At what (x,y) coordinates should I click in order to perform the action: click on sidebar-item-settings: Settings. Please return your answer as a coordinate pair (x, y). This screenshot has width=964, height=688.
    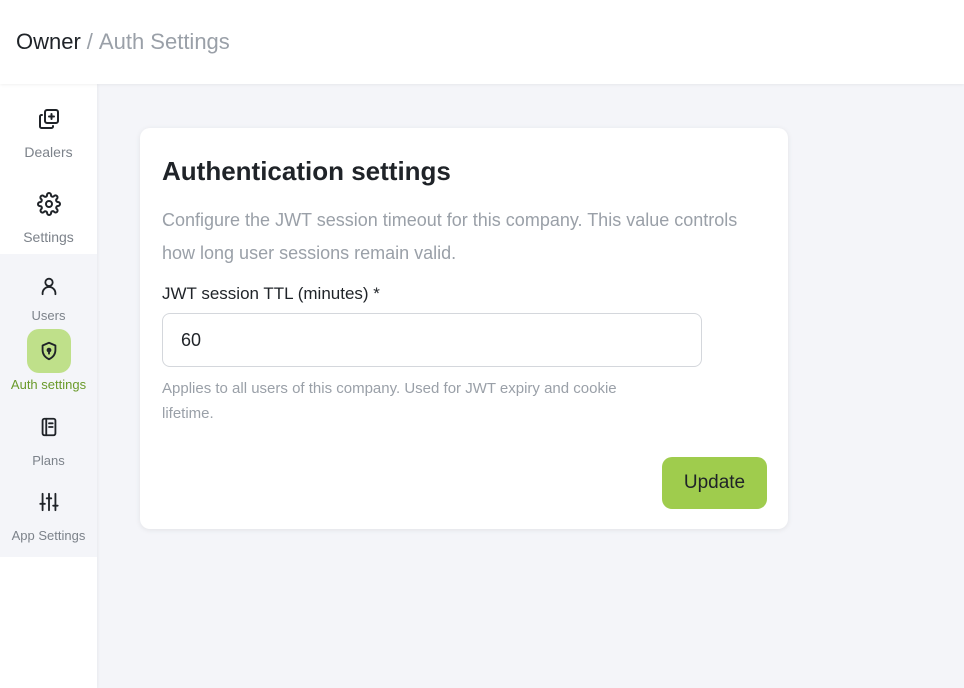
    Looking at the image, I should click on (48, 211).